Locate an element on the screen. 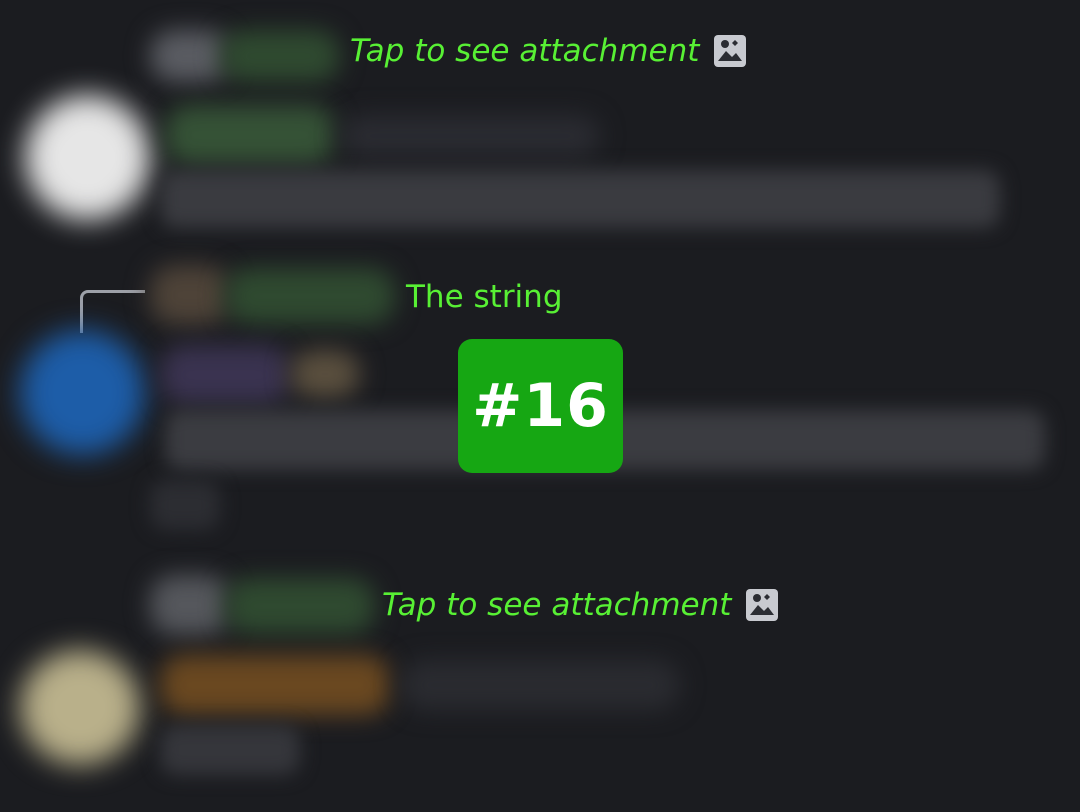 The height and width of the screenshot is (812, 1080). reply-preview-2: The string is located at coordinates (484, 297).